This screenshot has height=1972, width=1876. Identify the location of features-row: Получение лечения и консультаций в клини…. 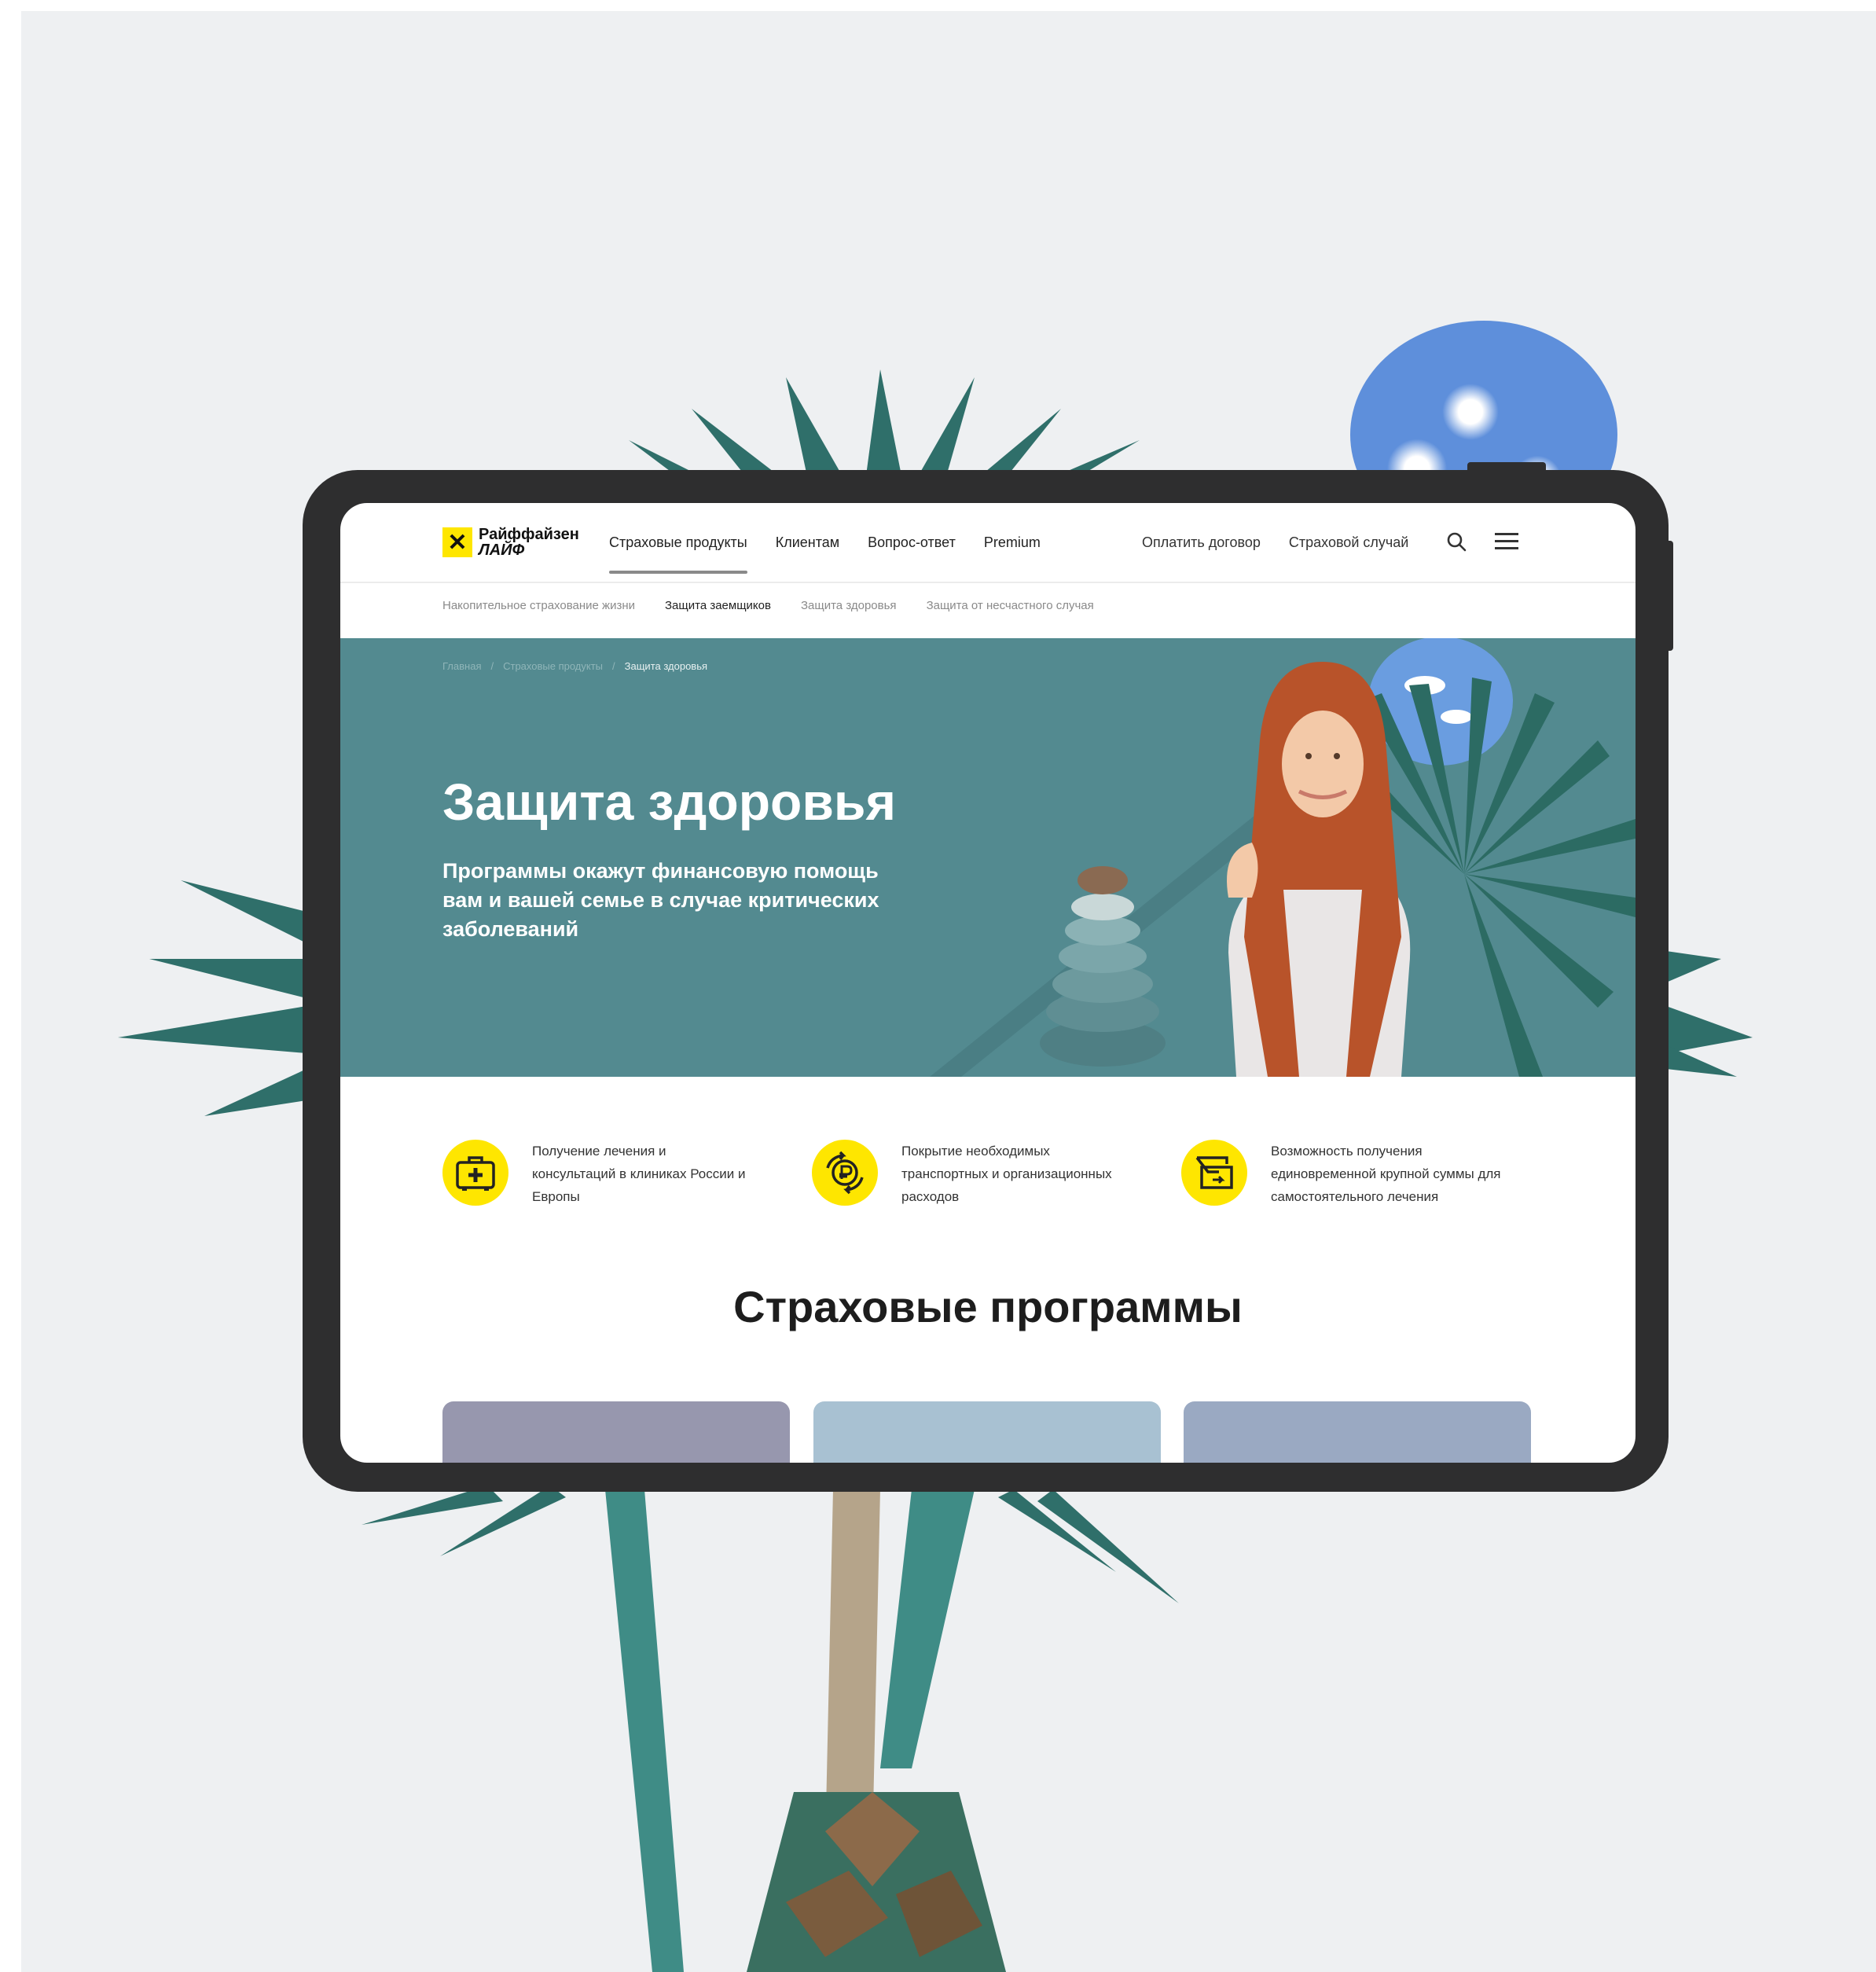
(992, 1183).